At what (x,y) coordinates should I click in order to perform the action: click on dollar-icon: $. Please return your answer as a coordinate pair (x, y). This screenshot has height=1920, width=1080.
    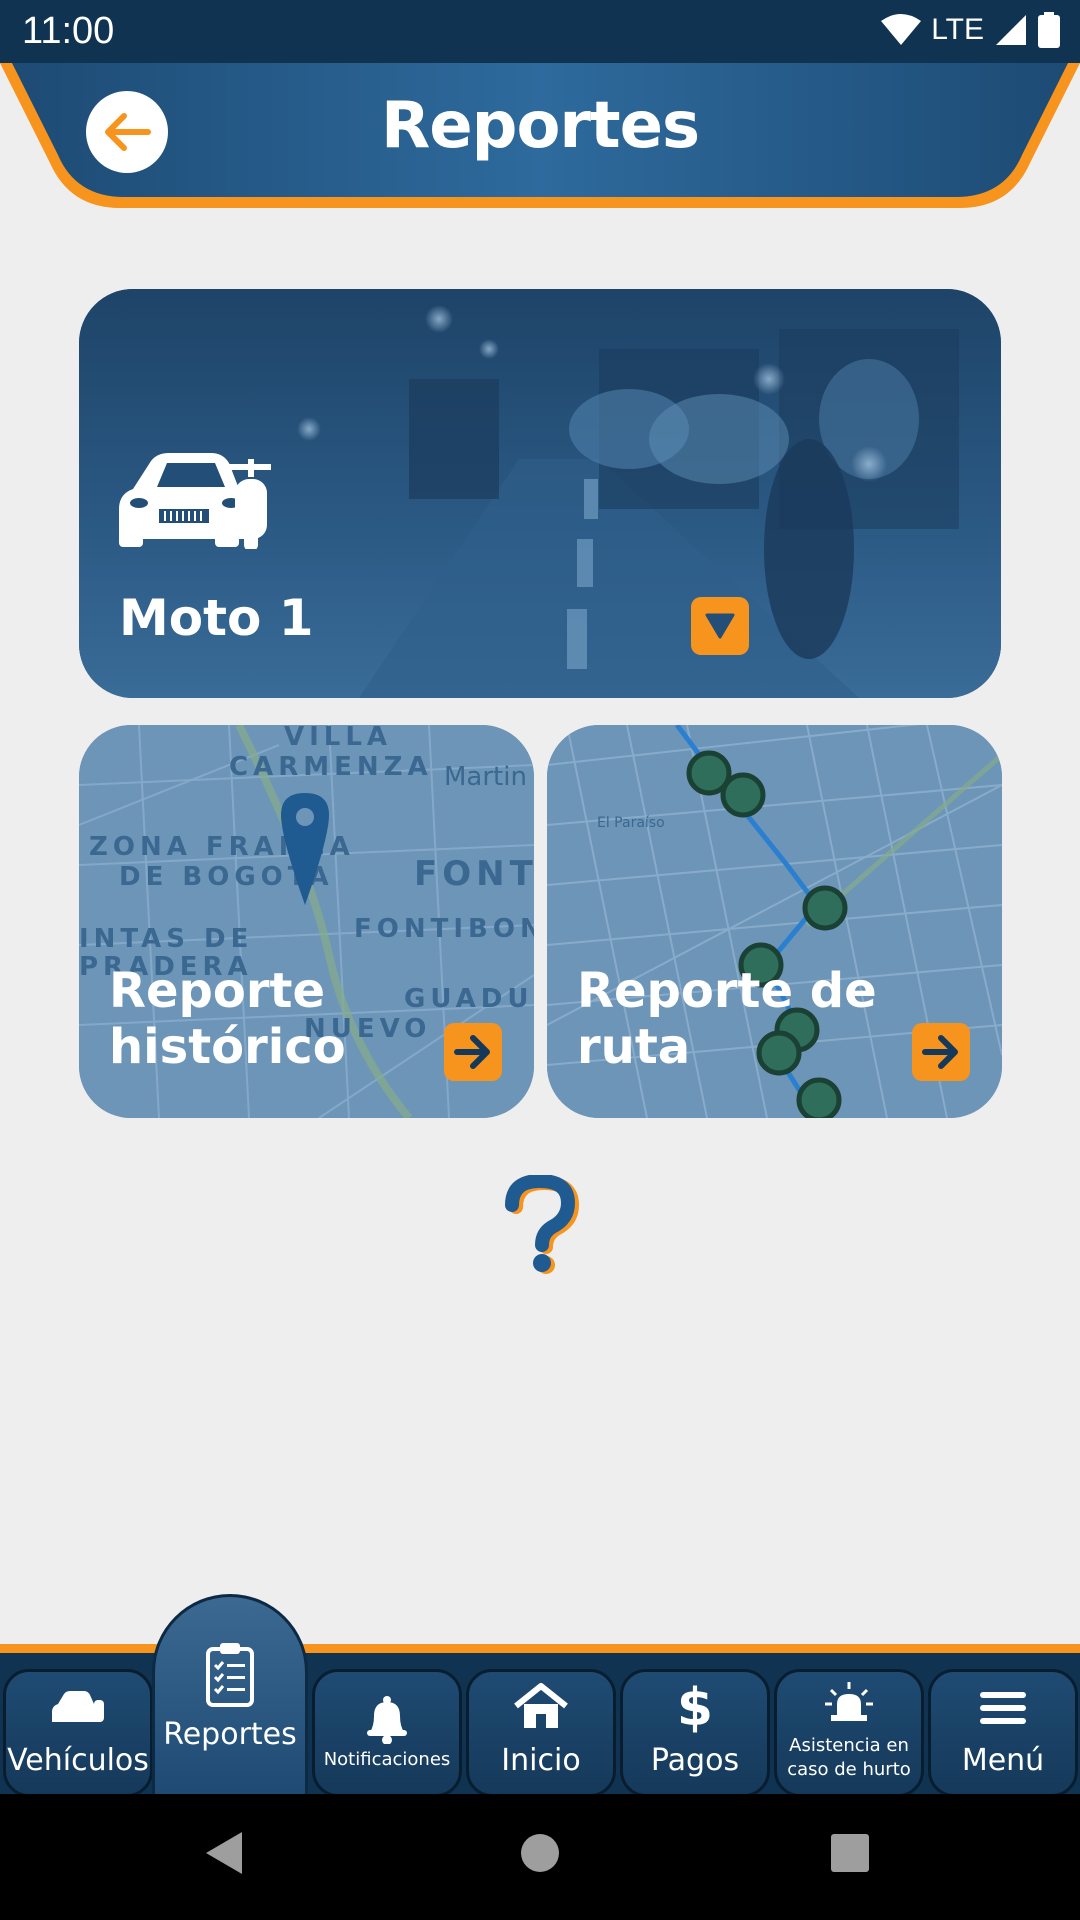
    Looking at the image, I should click on (695, 1708).